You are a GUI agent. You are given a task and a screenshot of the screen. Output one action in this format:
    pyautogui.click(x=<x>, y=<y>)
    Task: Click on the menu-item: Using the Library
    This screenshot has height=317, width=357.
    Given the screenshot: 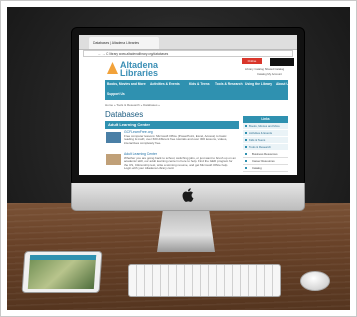 What is the action you would take?
    pyautogui.click(x=258, y=84)
    